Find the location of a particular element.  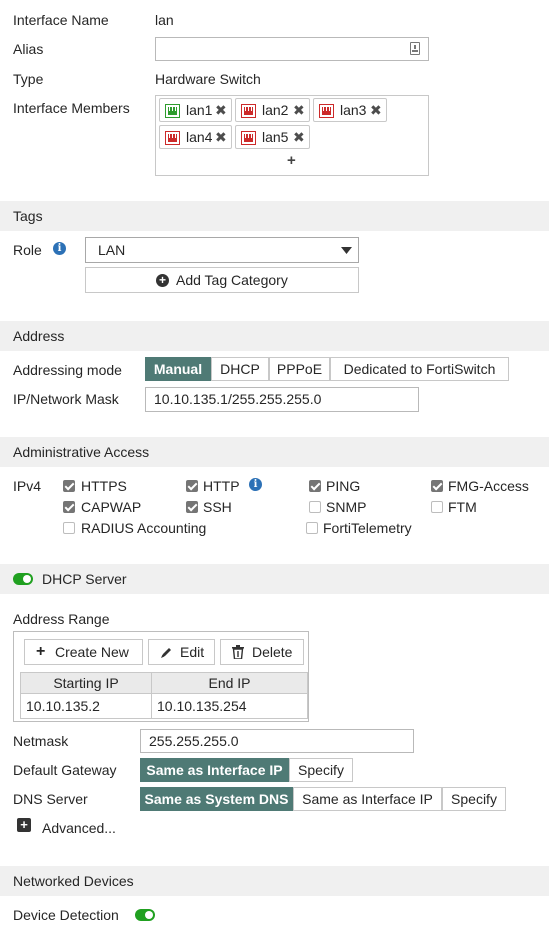

dns-same-as-interface-button: Same as Interface IP is located at coordinates (367, 799).